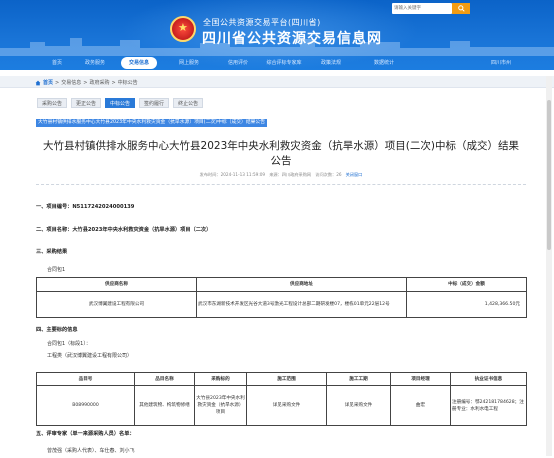 The width and height of the screenshot is (554, 458). What do you see at coordinates (99, 82) in the screenshot?
I see `breadcrumb-item-gov-purchase: 政府采购` at bounding box center [99, 82].